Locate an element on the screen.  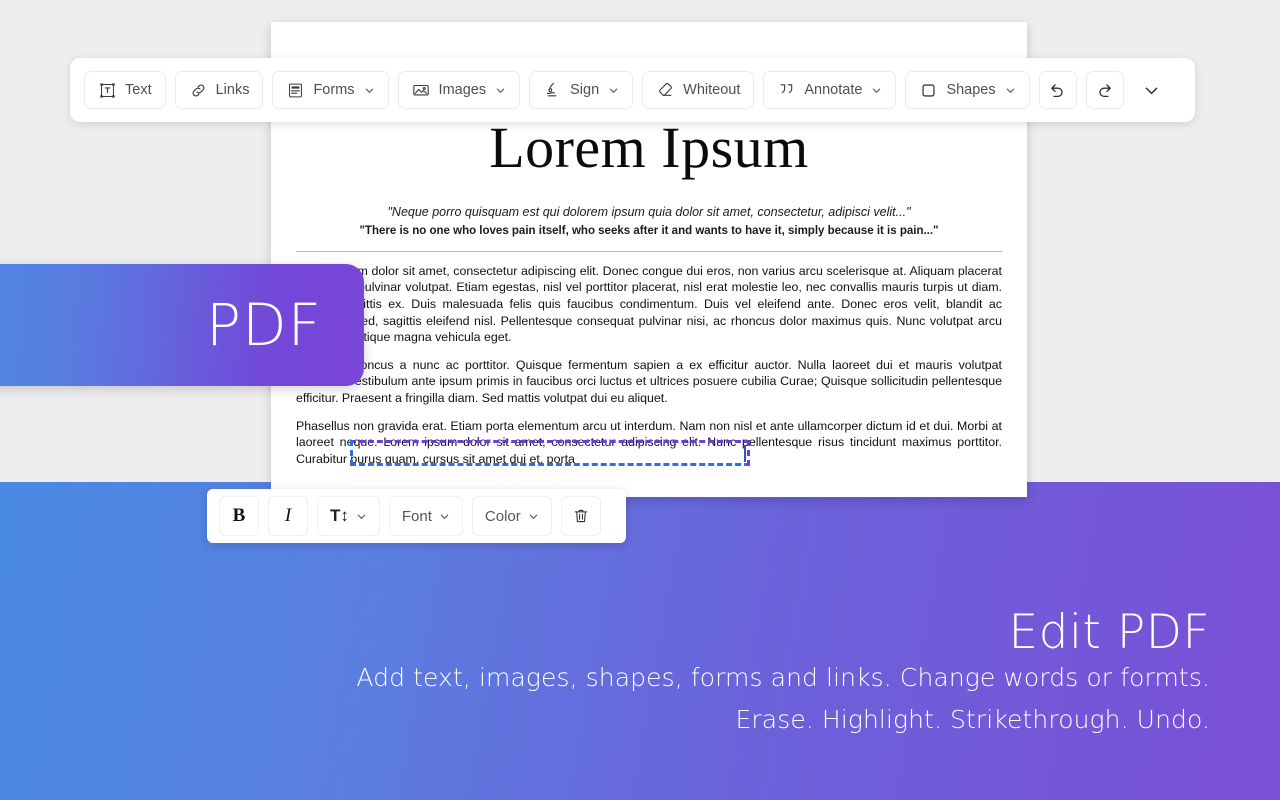
redo-button is located at coordinates (1104, 90).